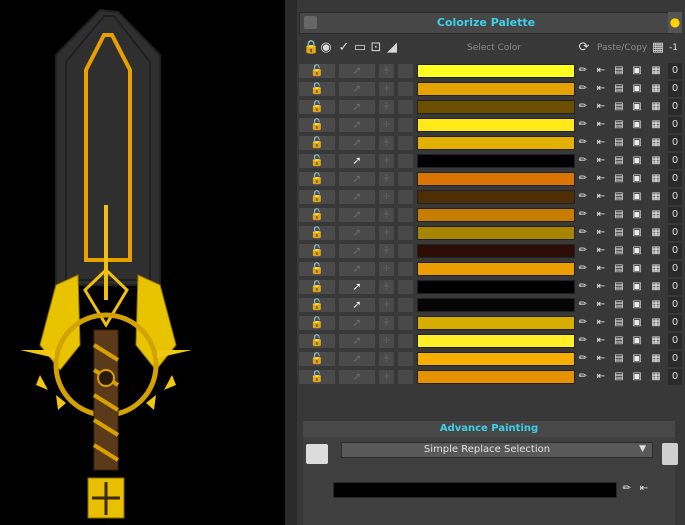 Image resolution: width=685 pixels, height=525 pixels. What do you see at coordinates (326, 48) in the screenshot?
I see `eye-icon: ◉` at bounding box center [326, 48].